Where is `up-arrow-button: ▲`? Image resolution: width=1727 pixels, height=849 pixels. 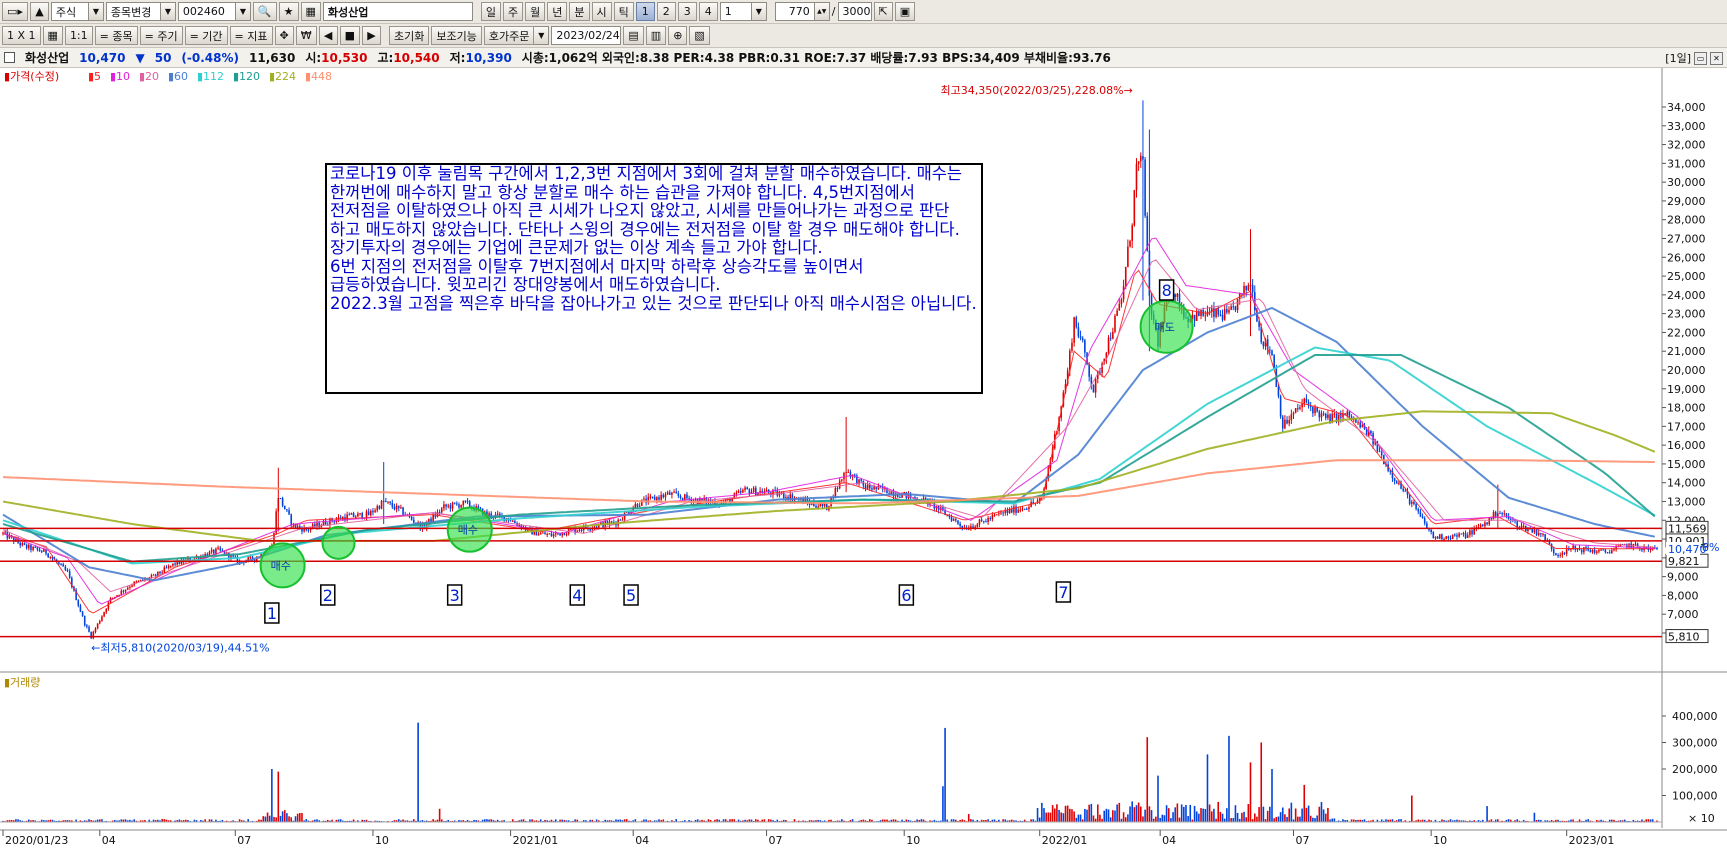
up-arrow-button: ▲ is located at coordinates (39, 11).